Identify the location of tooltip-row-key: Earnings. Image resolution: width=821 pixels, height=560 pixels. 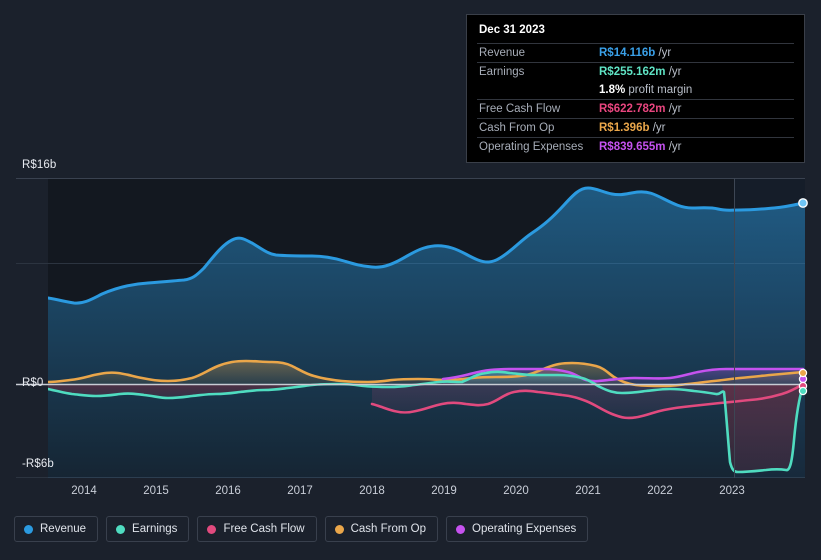
(537, 71).